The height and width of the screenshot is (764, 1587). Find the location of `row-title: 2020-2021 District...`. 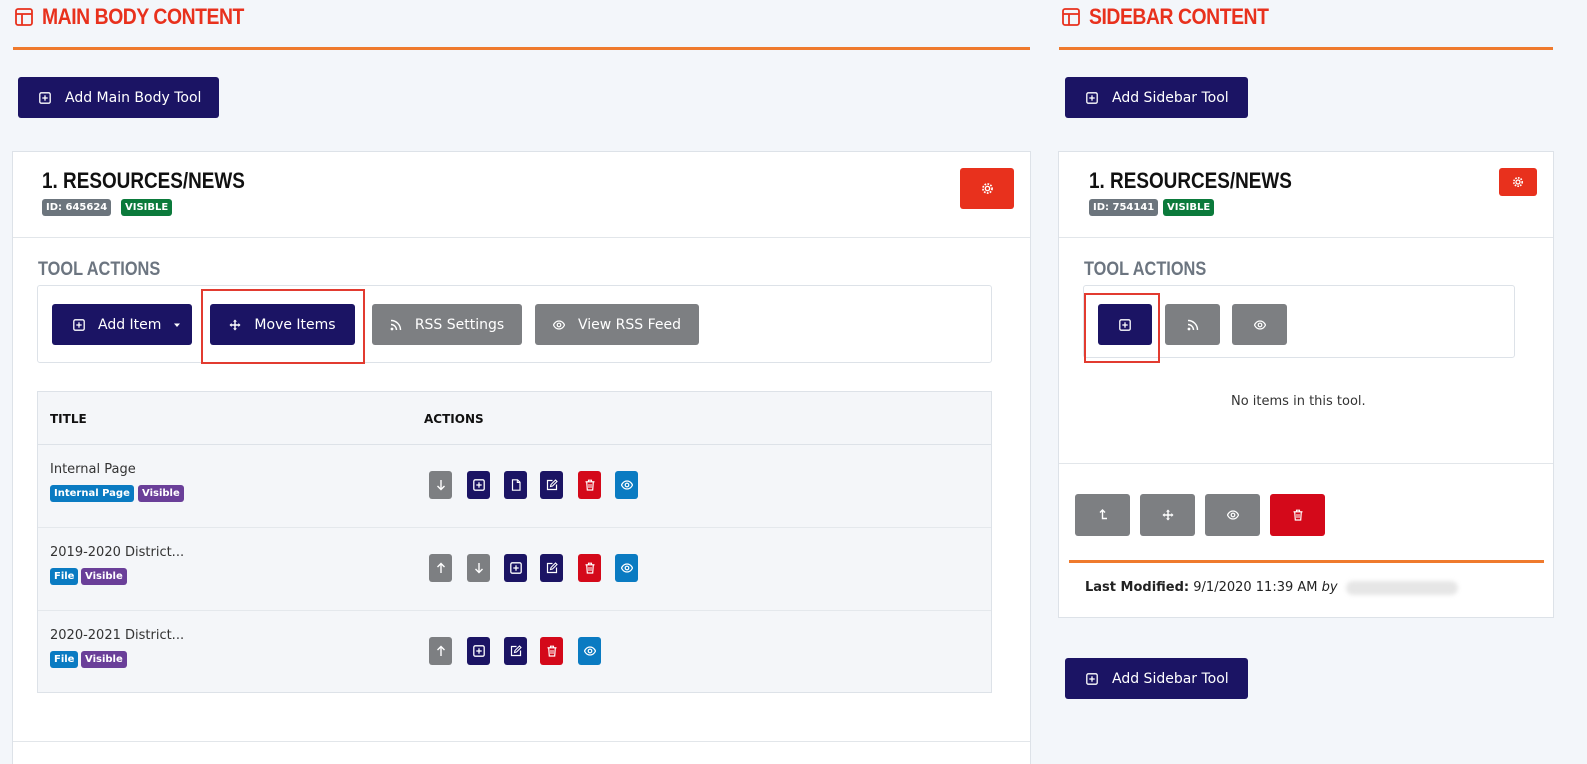

row-title: 2020-2021 District... is located at coordinates (117, 635).